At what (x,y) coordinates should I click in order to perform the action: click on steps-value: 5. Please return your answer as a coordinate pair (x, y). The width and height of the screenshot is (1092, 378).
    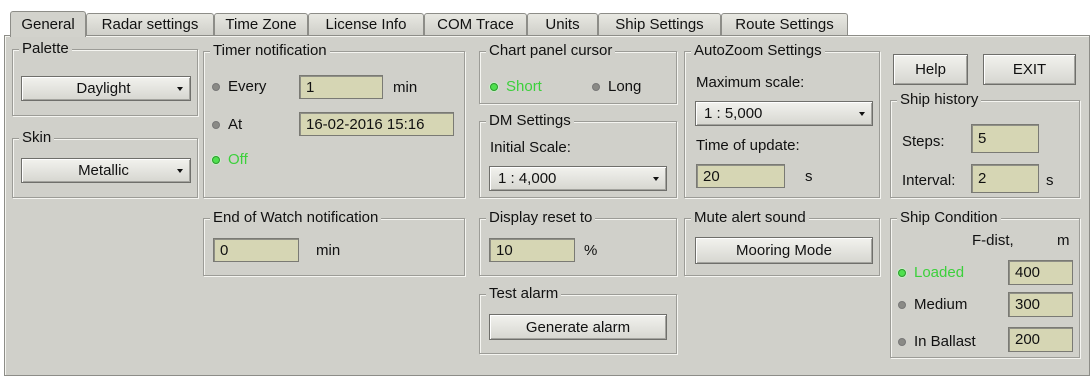
    Looking at the image, I should click on (982, 138).